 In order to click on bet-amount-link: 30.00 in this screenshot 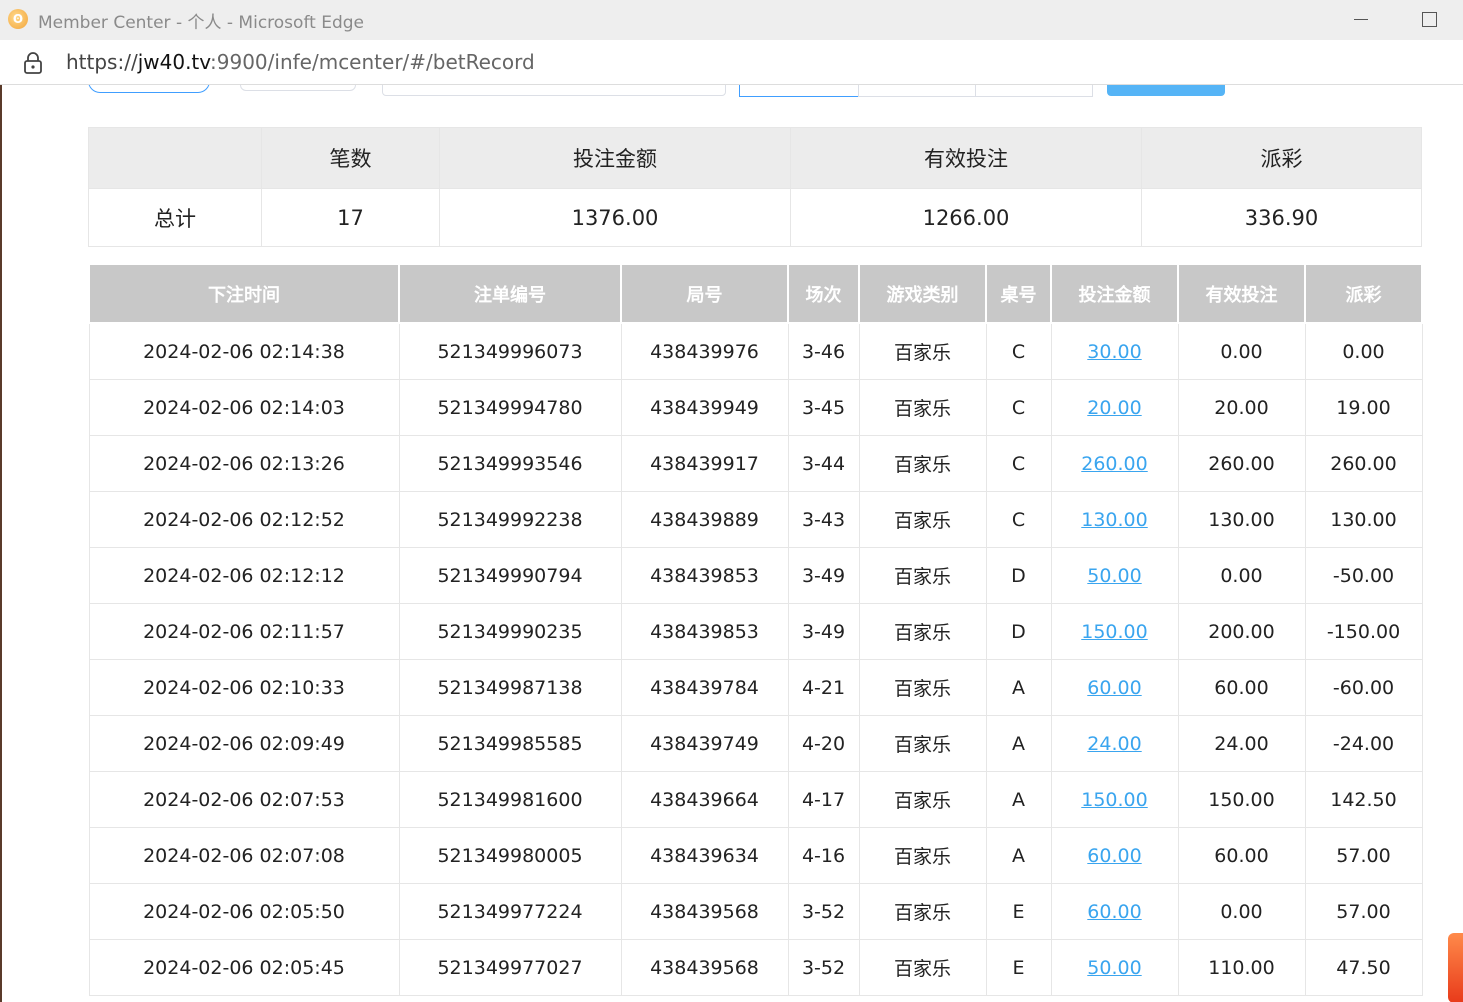, I will do `click(1114, 352)`.